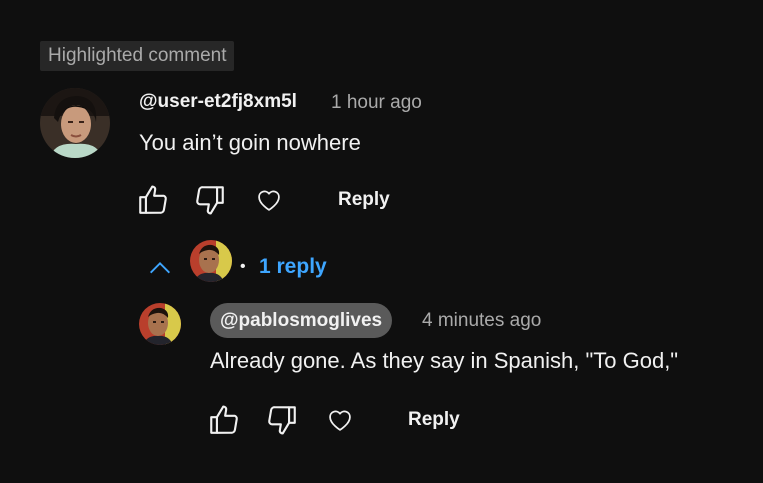  What do you see at coordinates (434, 420) in the screenshot?
I see `reply-reply-button: Reply` at bounding box center [434, 420].